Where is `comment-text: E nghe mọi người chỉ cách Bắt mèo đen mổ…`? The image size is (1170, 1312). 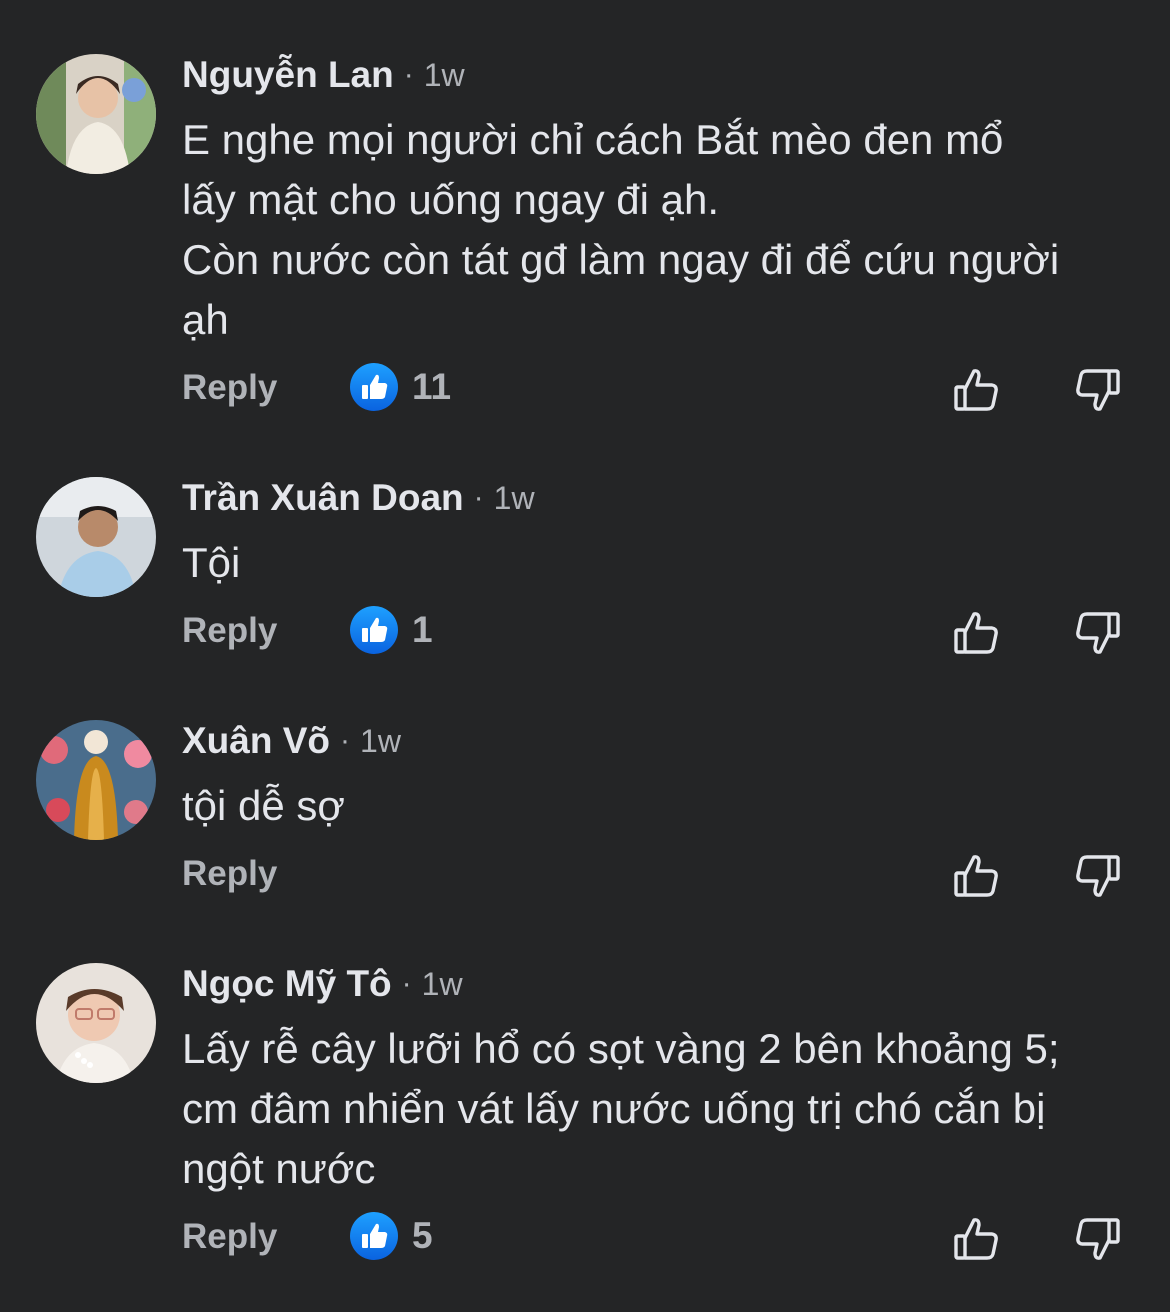 comment-text: E nghe mọi người chỉ cách Bắt mèo đen mổ… is located at coordinates (621, 229).